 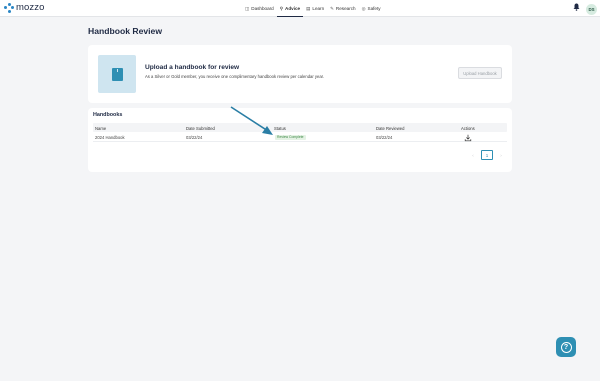 What do you see at coordinates (281, 8) in the screenshot?
I see `search-icon: ⚲` at bounding box center [281, 8].